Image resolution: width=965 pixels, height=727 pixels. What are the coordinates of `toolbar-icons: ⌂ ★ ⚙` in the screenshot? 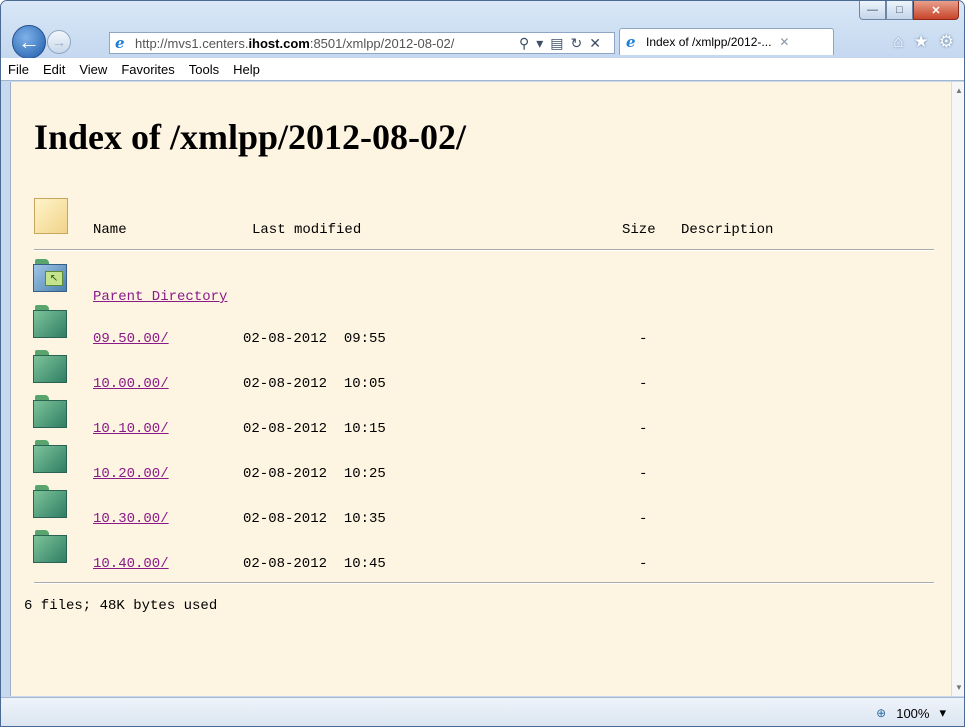 It's located at (923, 42).